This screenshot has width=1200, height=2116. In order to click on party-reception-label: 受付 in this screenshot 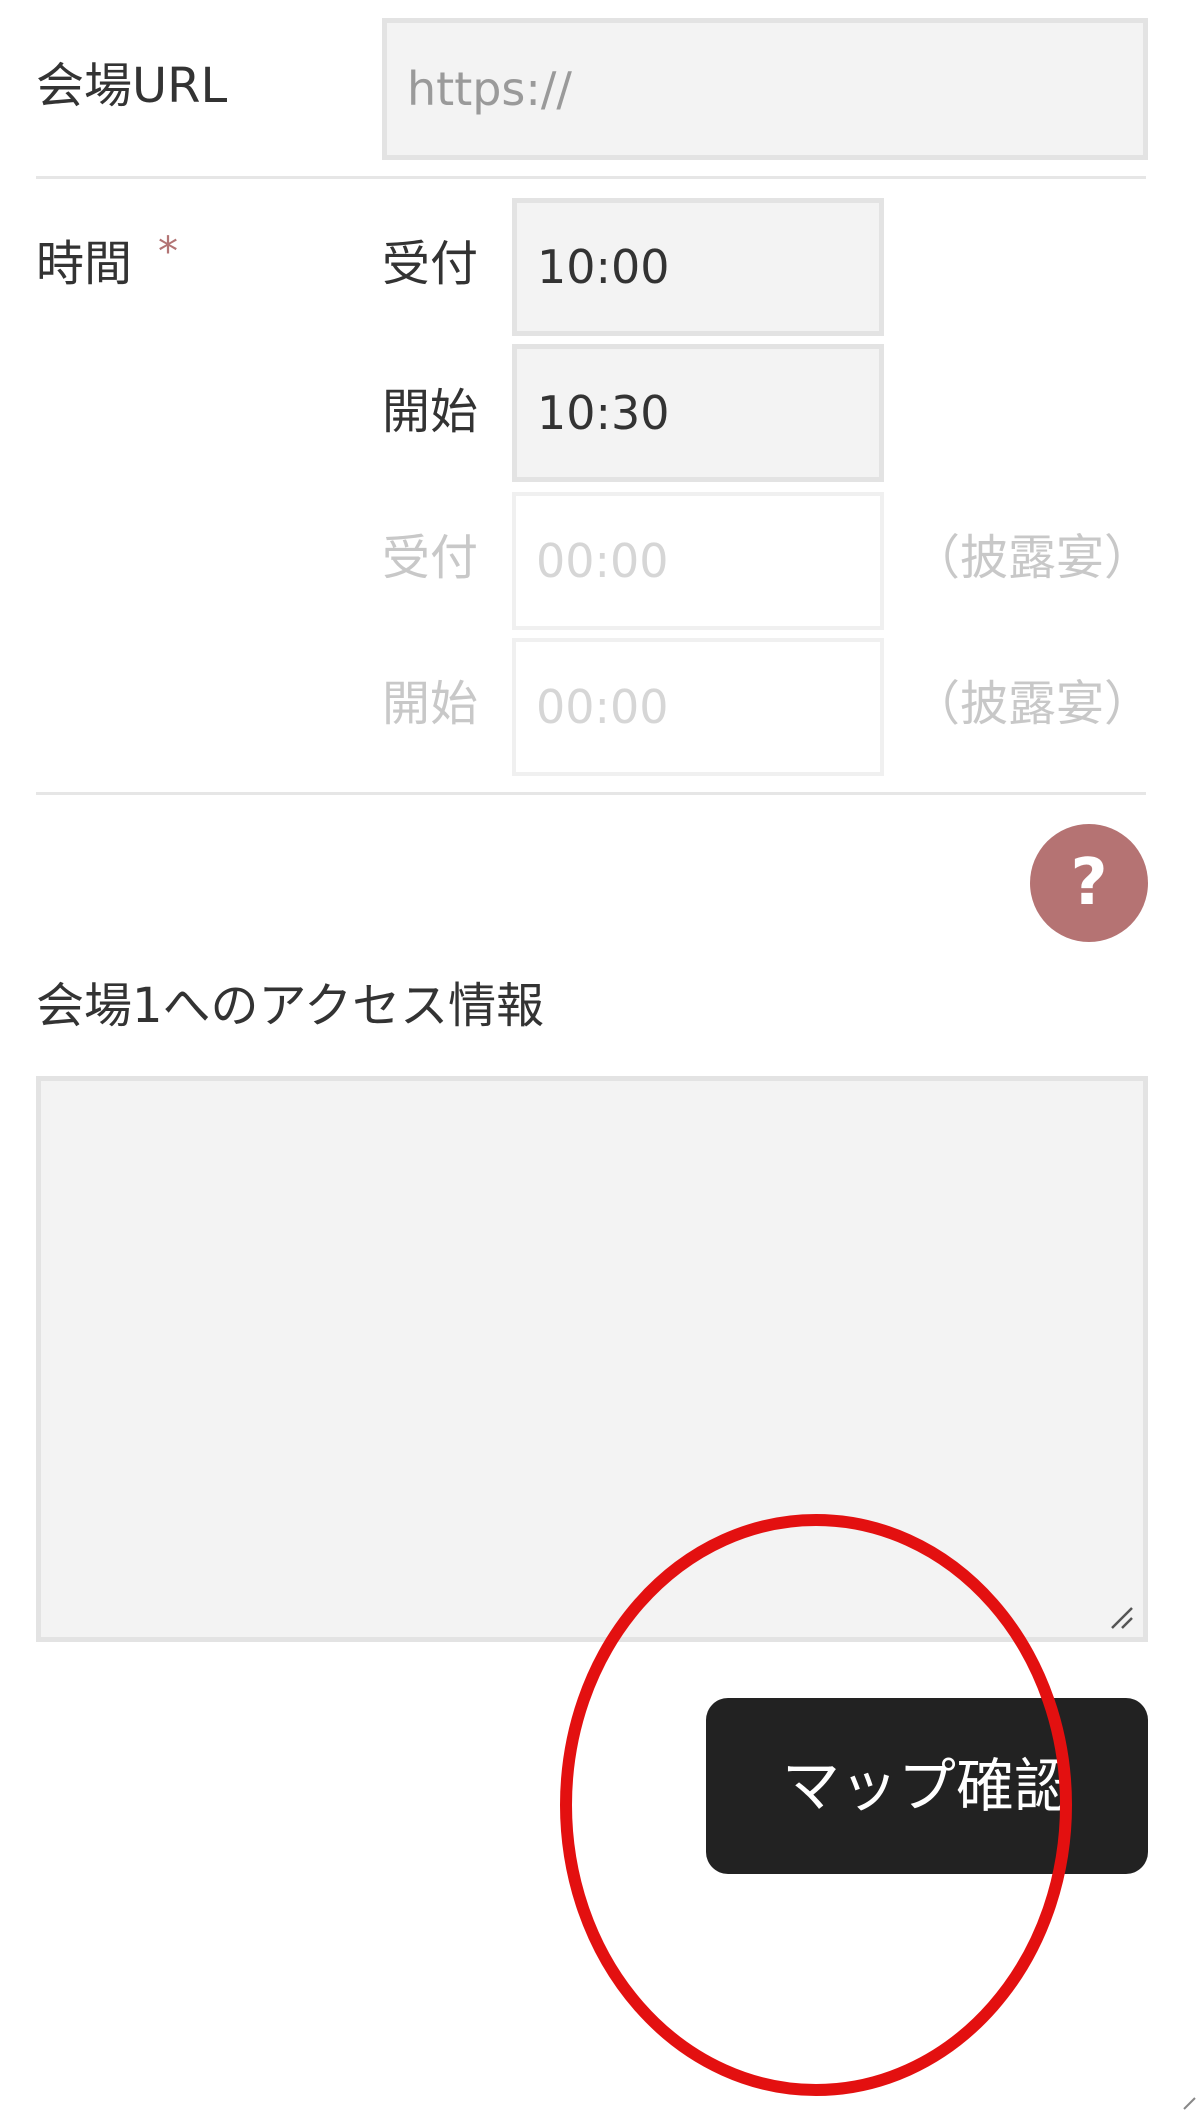, I will do `click(430, 558)`.